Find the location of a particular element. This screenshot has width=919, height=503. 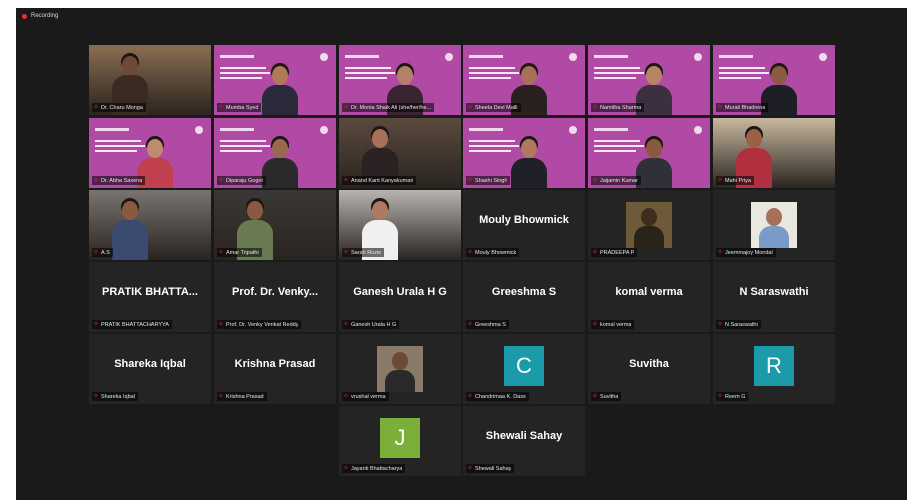

participant-name: vrushal verma is located at coordinates (368, 396).